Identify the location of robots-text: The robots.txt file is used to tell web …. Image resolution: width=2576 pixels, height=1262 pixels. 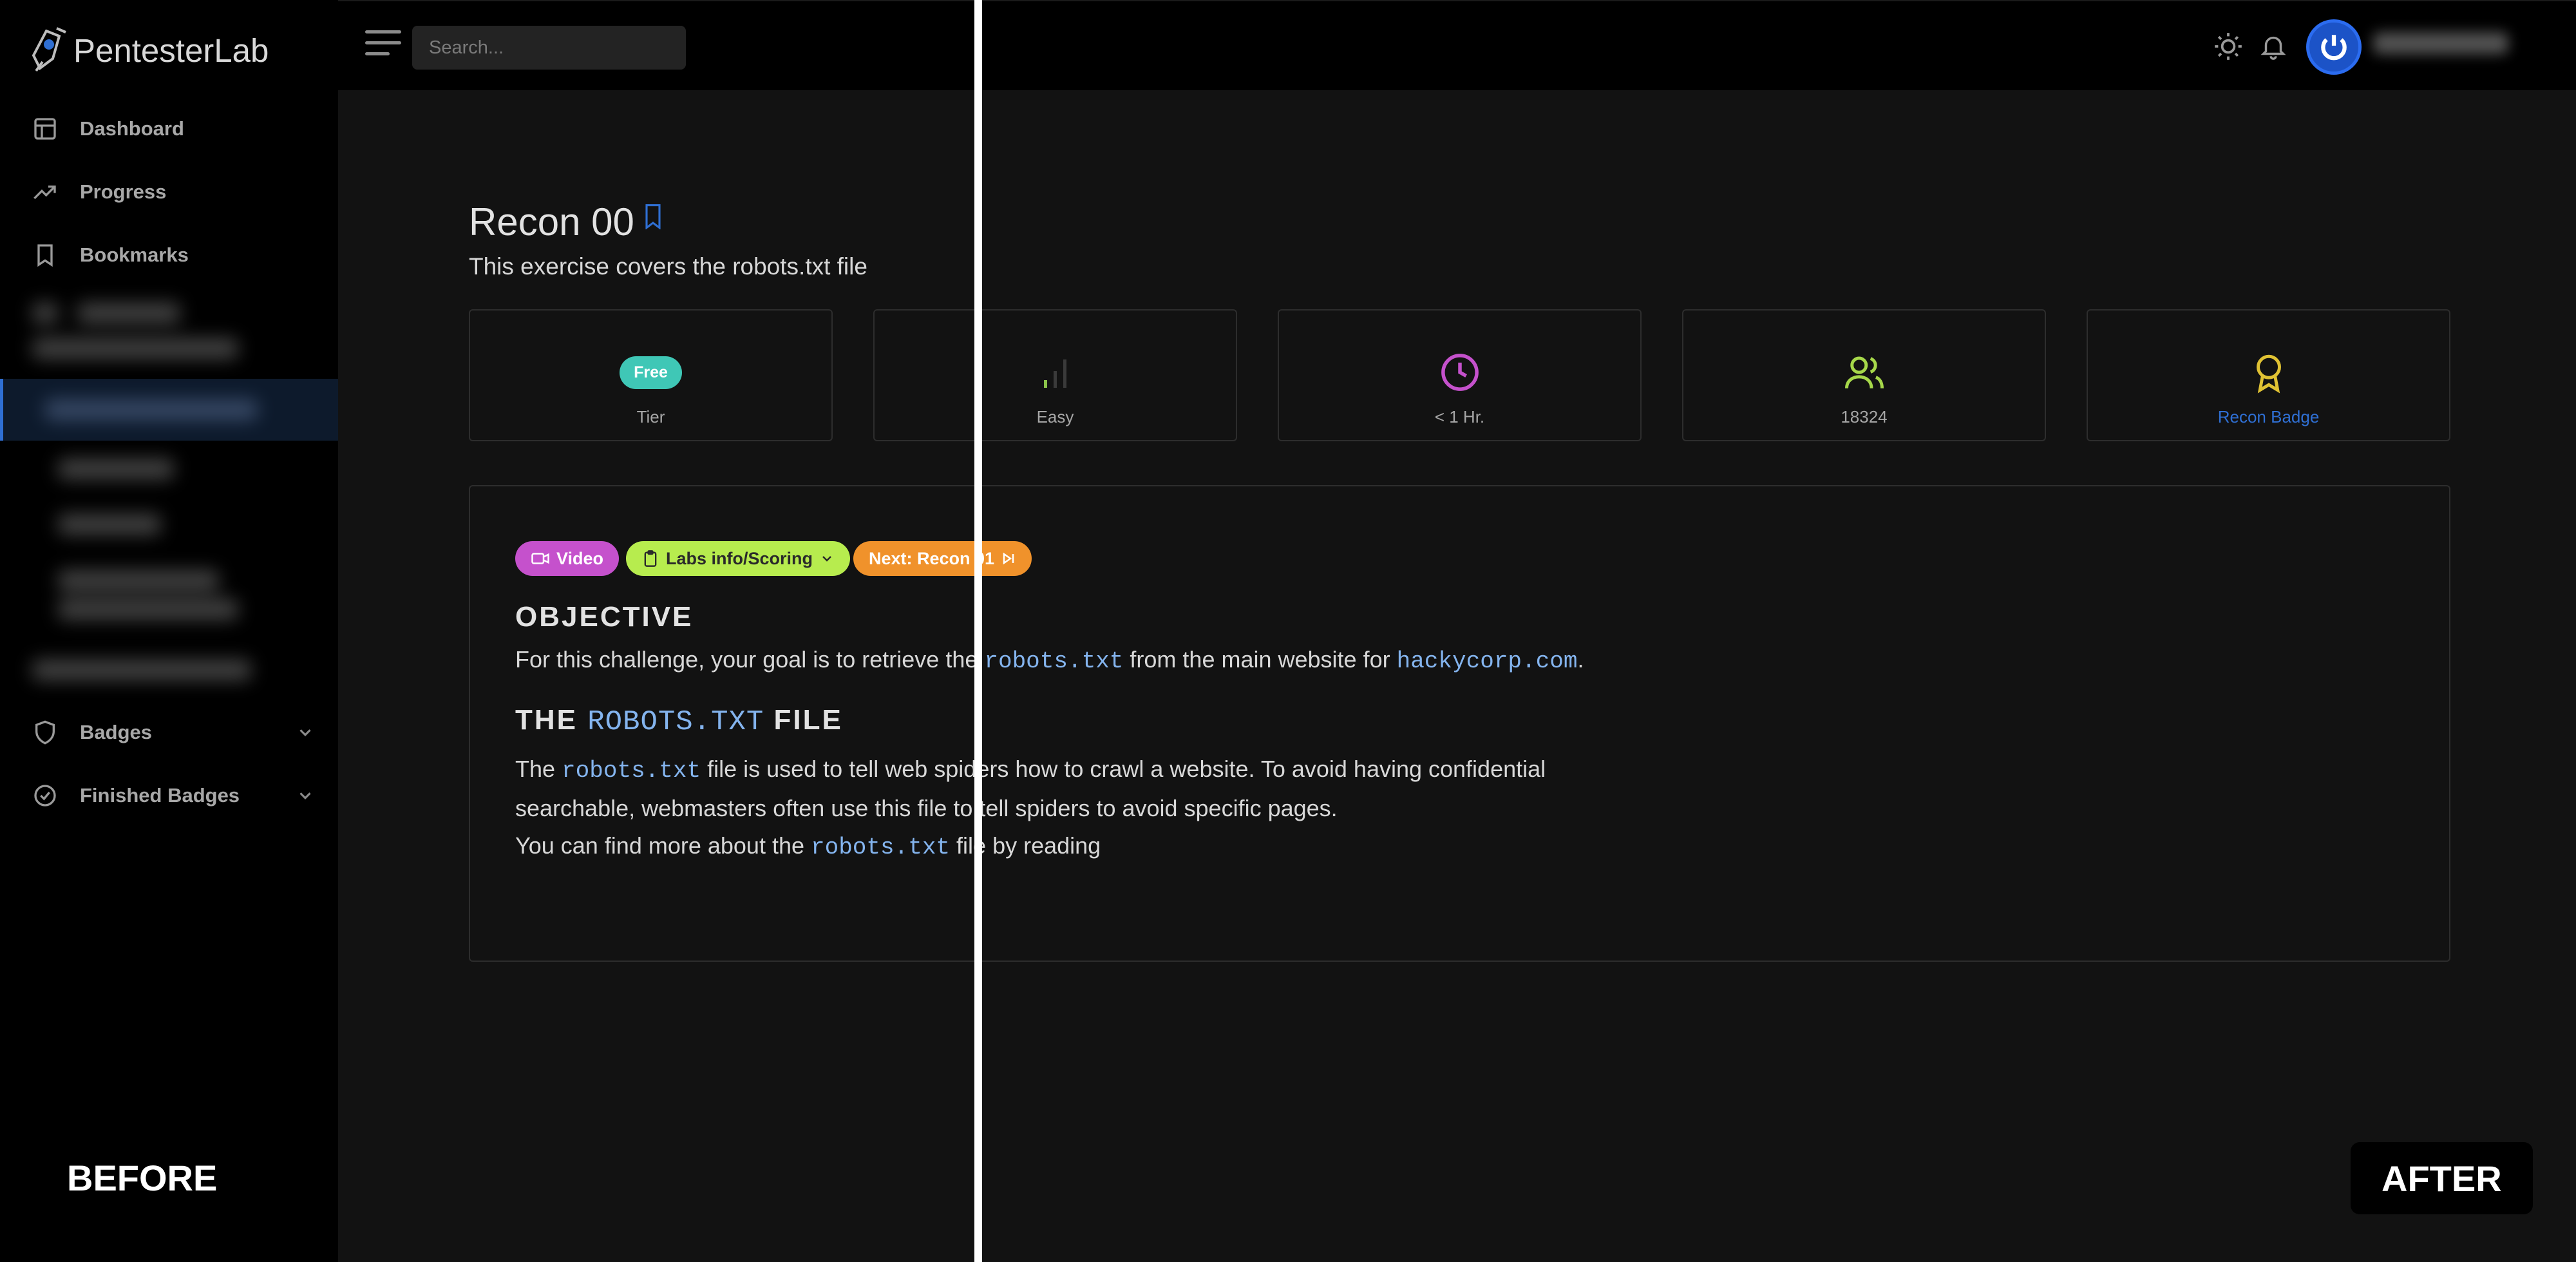
(1030, 809).